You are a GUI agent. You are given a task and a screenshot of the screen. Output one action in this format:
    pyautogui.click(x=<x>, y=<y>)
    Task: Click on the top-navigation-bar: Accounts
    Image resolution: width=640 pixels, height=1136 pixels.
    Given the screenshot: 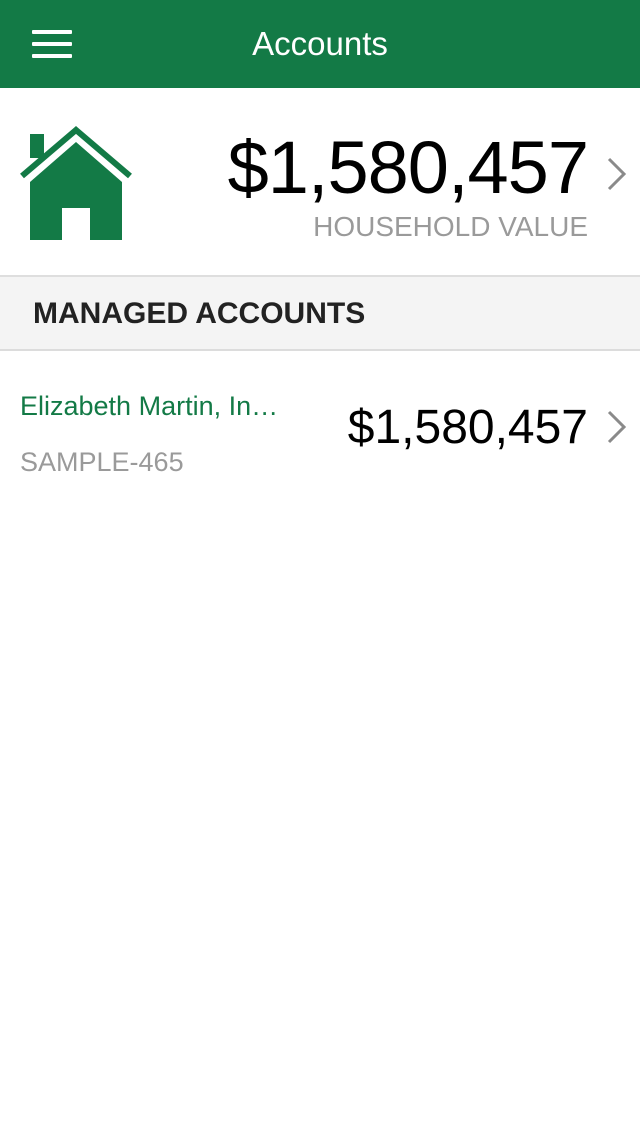 What is the action you would take?
    pyautogui.click(x=320, y=44)
    